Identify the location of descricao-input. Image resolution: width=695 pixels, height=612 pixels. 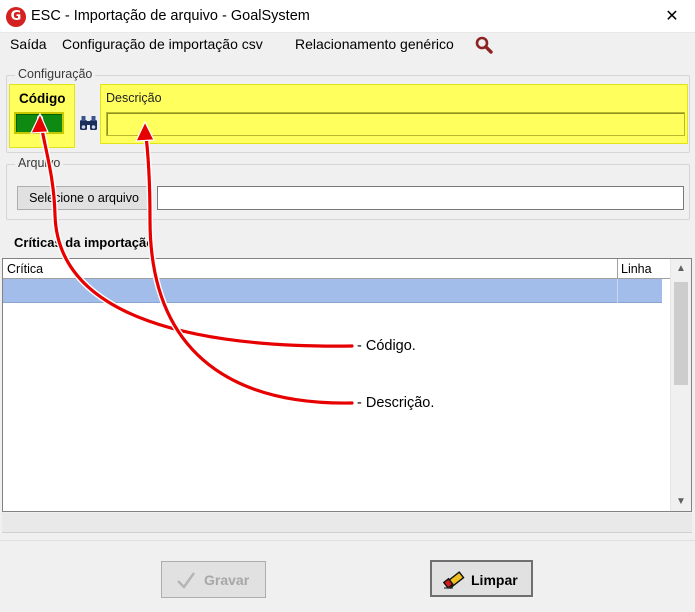
(395, 124).